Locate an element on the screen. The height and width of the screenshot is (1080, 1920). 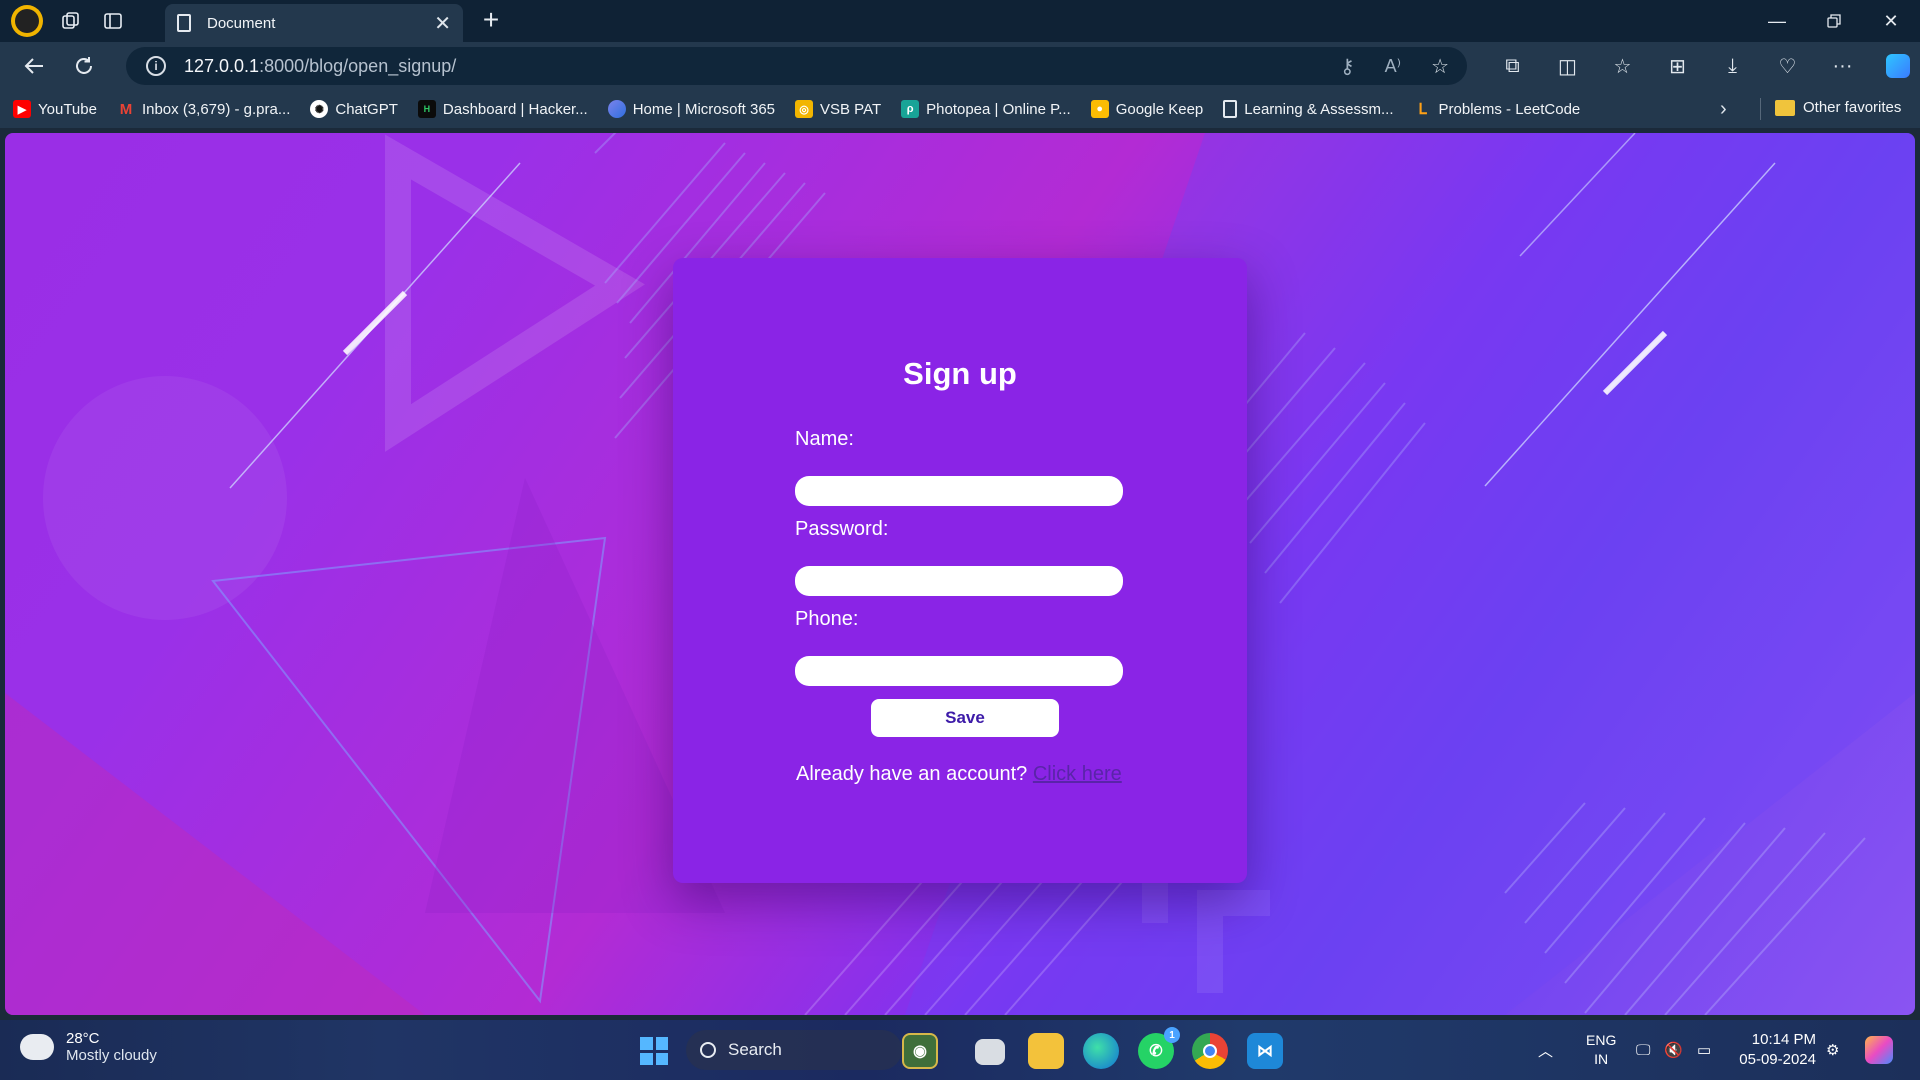
fav-vsb-pat: ◎ VSB PAT is located at coordinates (838, 109).